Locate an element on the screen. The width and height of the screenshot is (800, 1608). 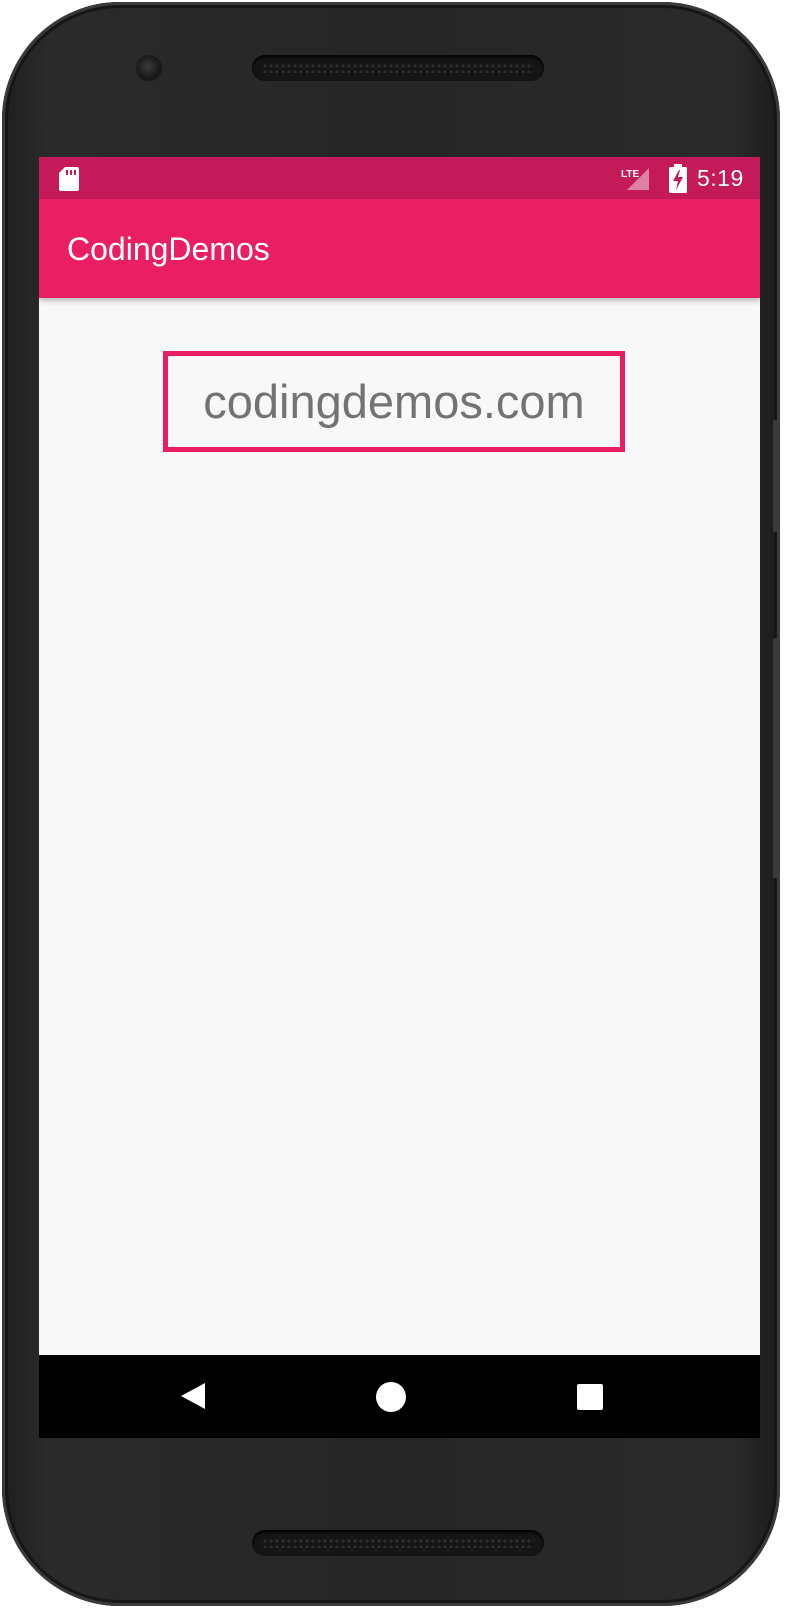
back-triangle-icon is located at coordinates (193, 1396).